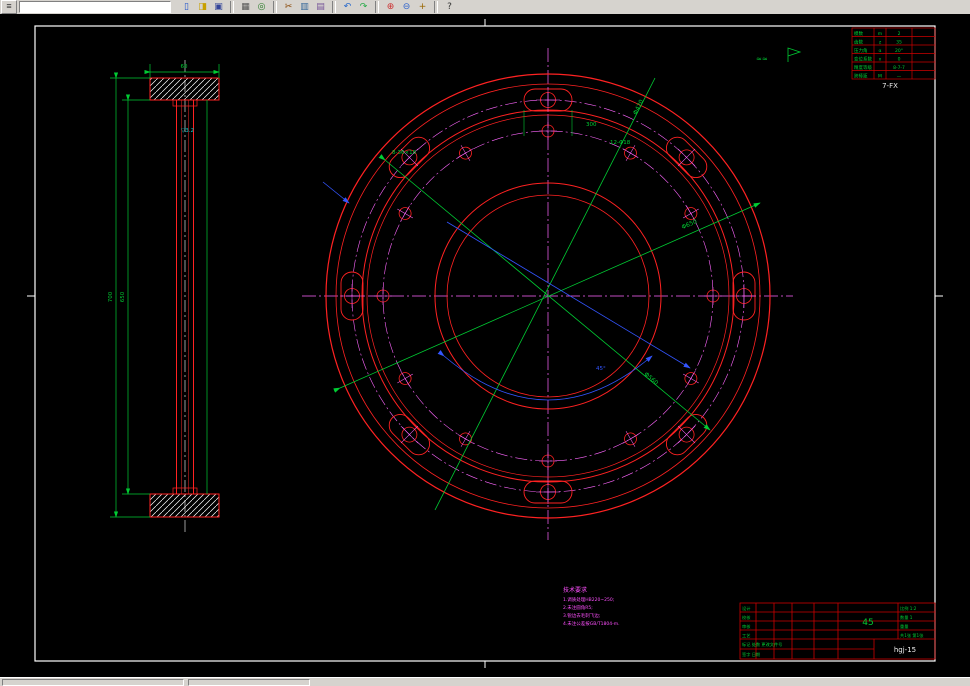 This screenshot has height=686, width=970. I want to click on title-row-audit: 审核, so click(746, 626).